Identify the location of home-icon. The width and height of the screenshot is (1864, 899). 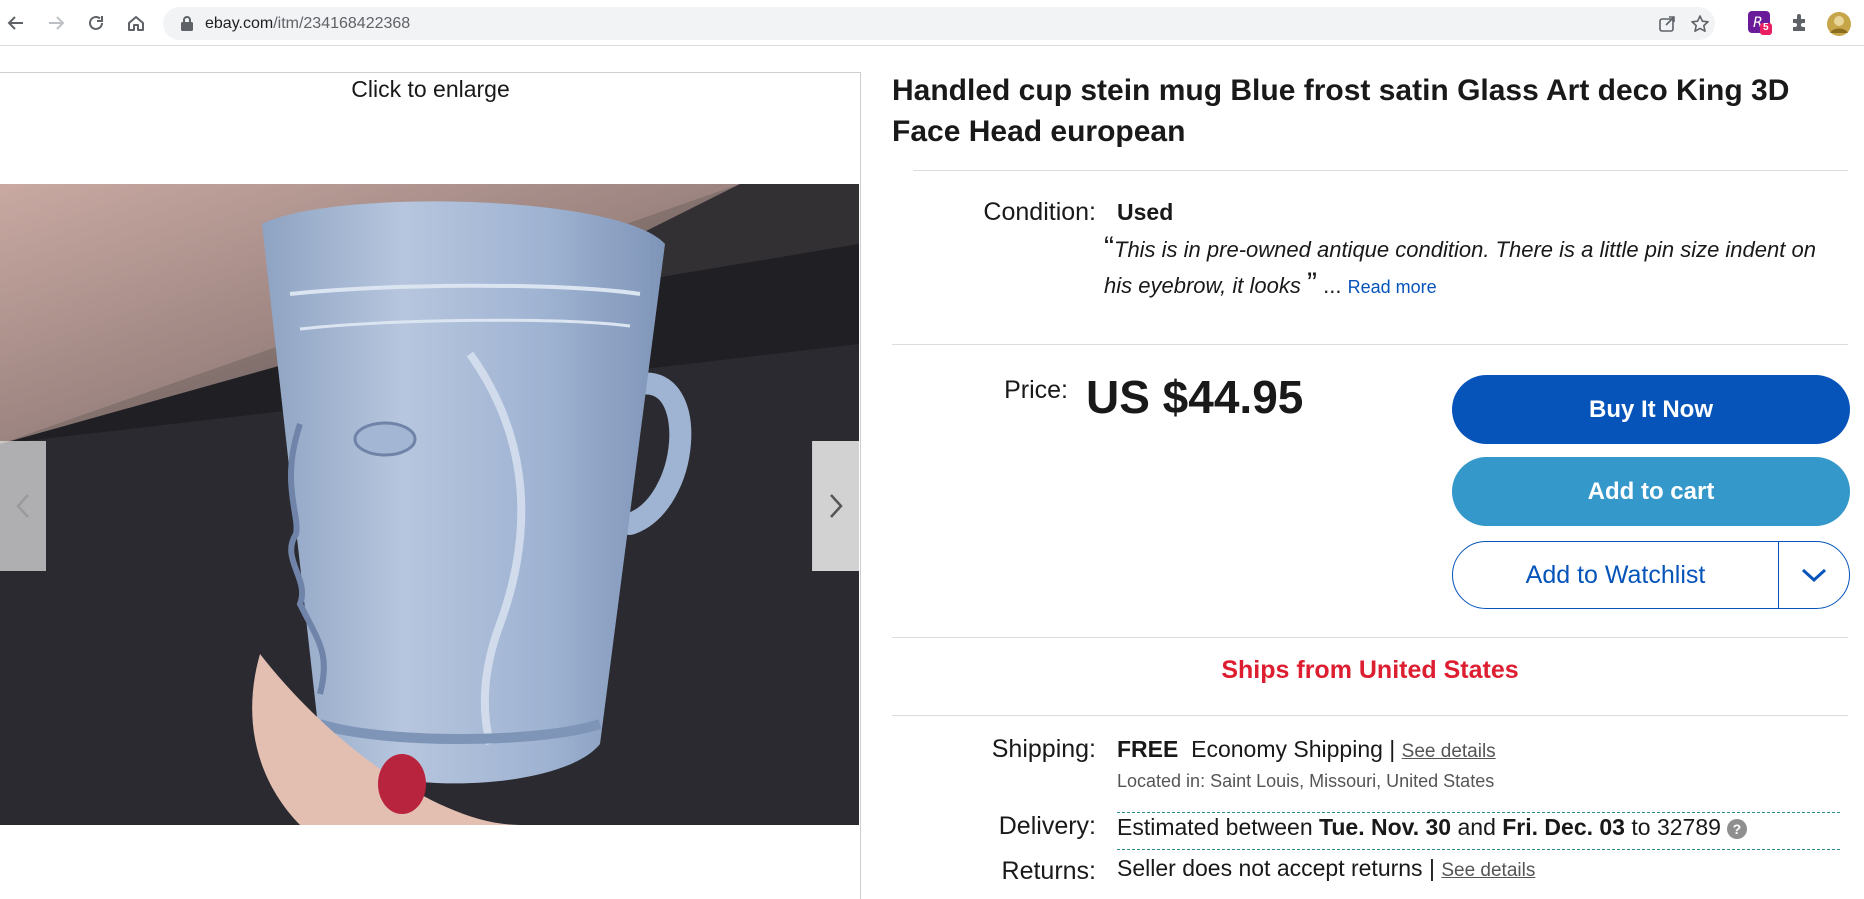
(136, 23).